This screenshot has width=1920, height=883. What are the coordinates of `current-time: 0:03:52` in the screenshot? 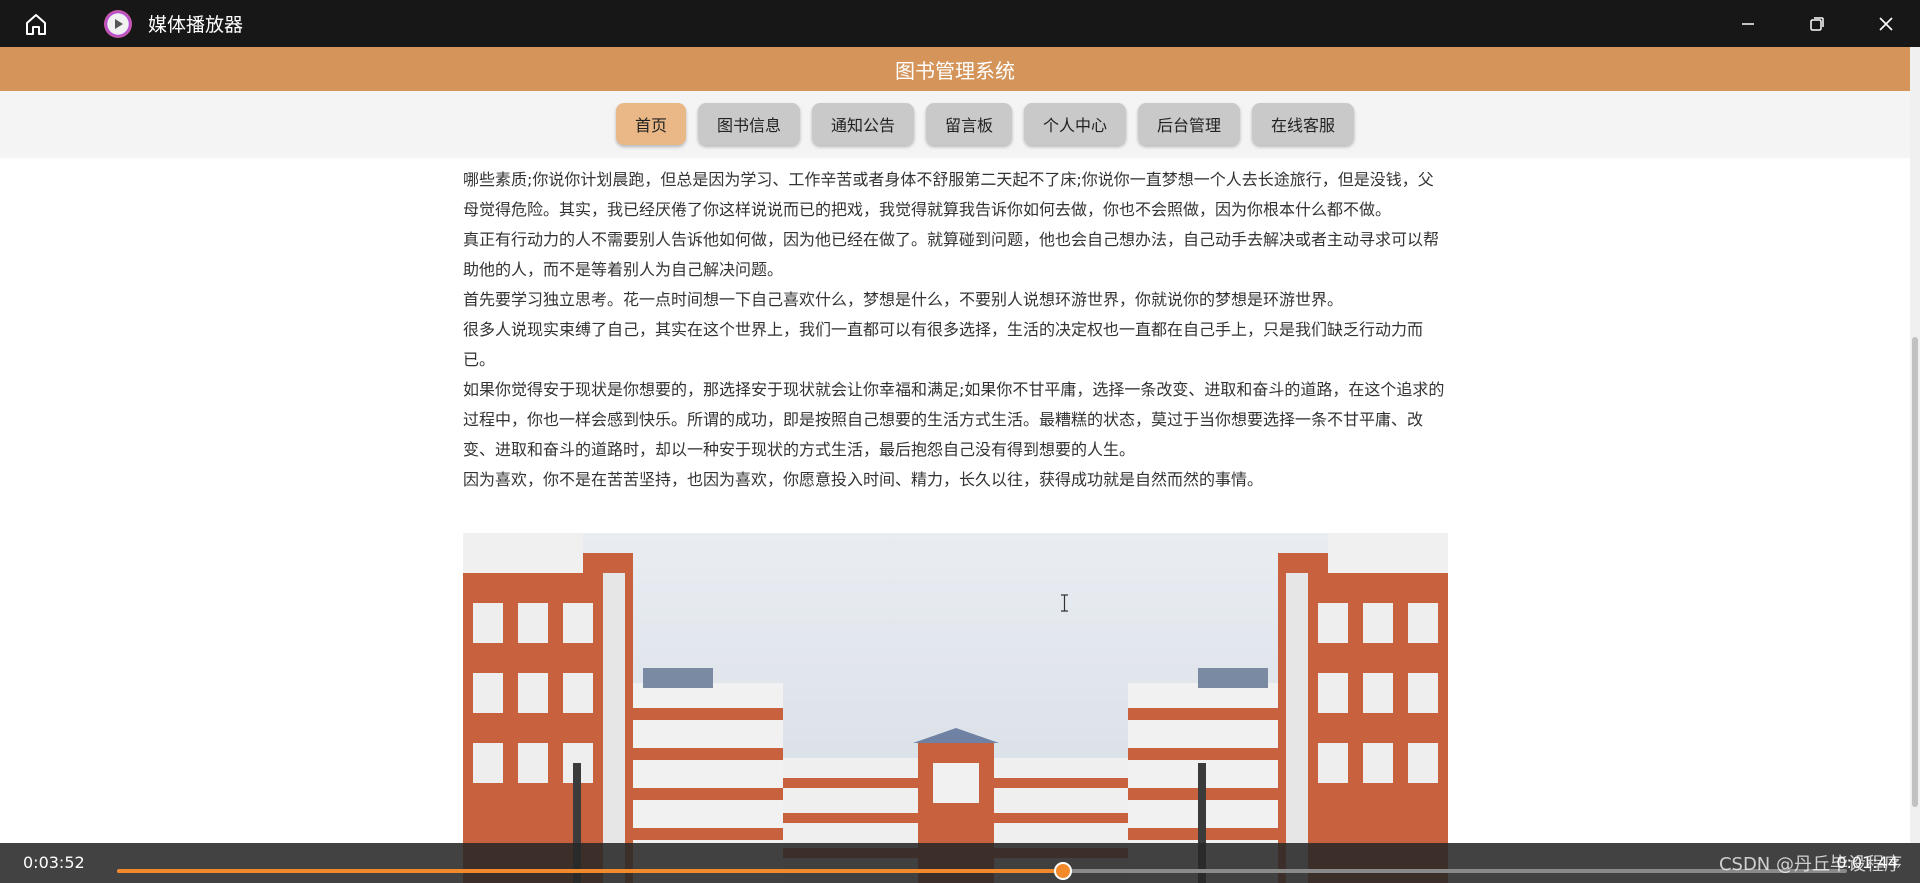 It's located at (54, 862).